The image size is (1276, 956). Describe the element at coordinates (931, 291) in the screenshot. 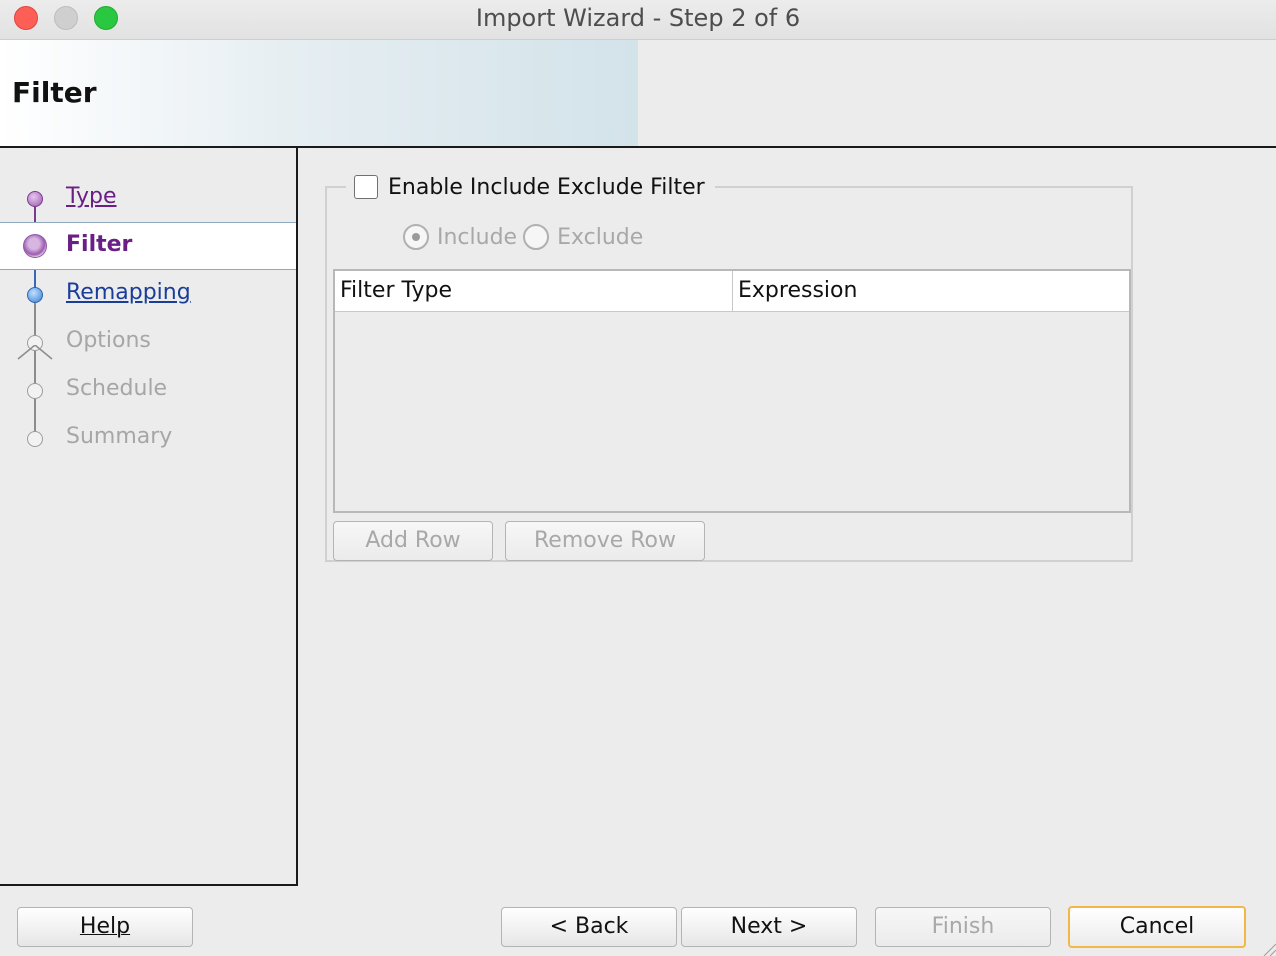

I see `column-header-expression: Expression` at that location.